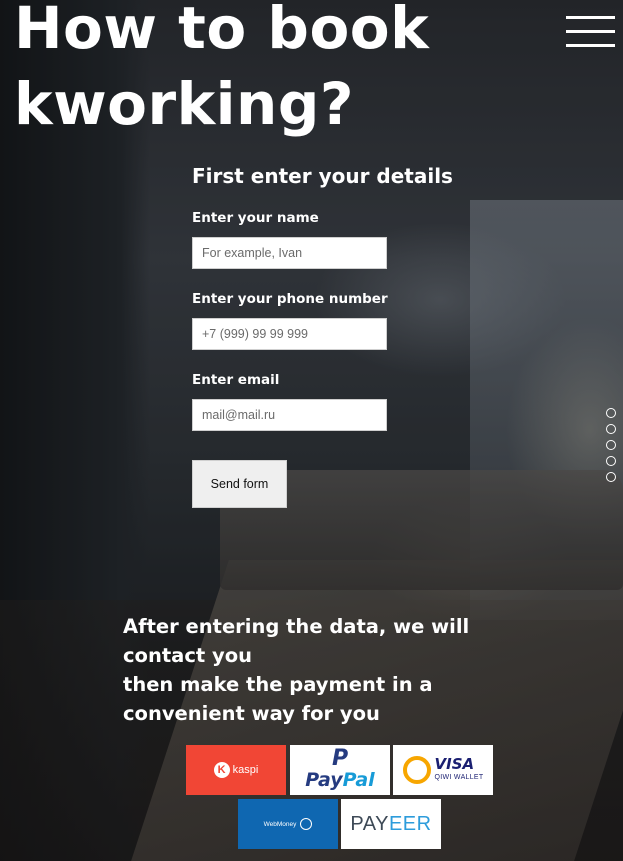 The width and height of the screenshot is (623, 861). Describe the element at coordinates (454, 764) in the screenshot. I see `qiwi-visa-label: VISA` at that location.